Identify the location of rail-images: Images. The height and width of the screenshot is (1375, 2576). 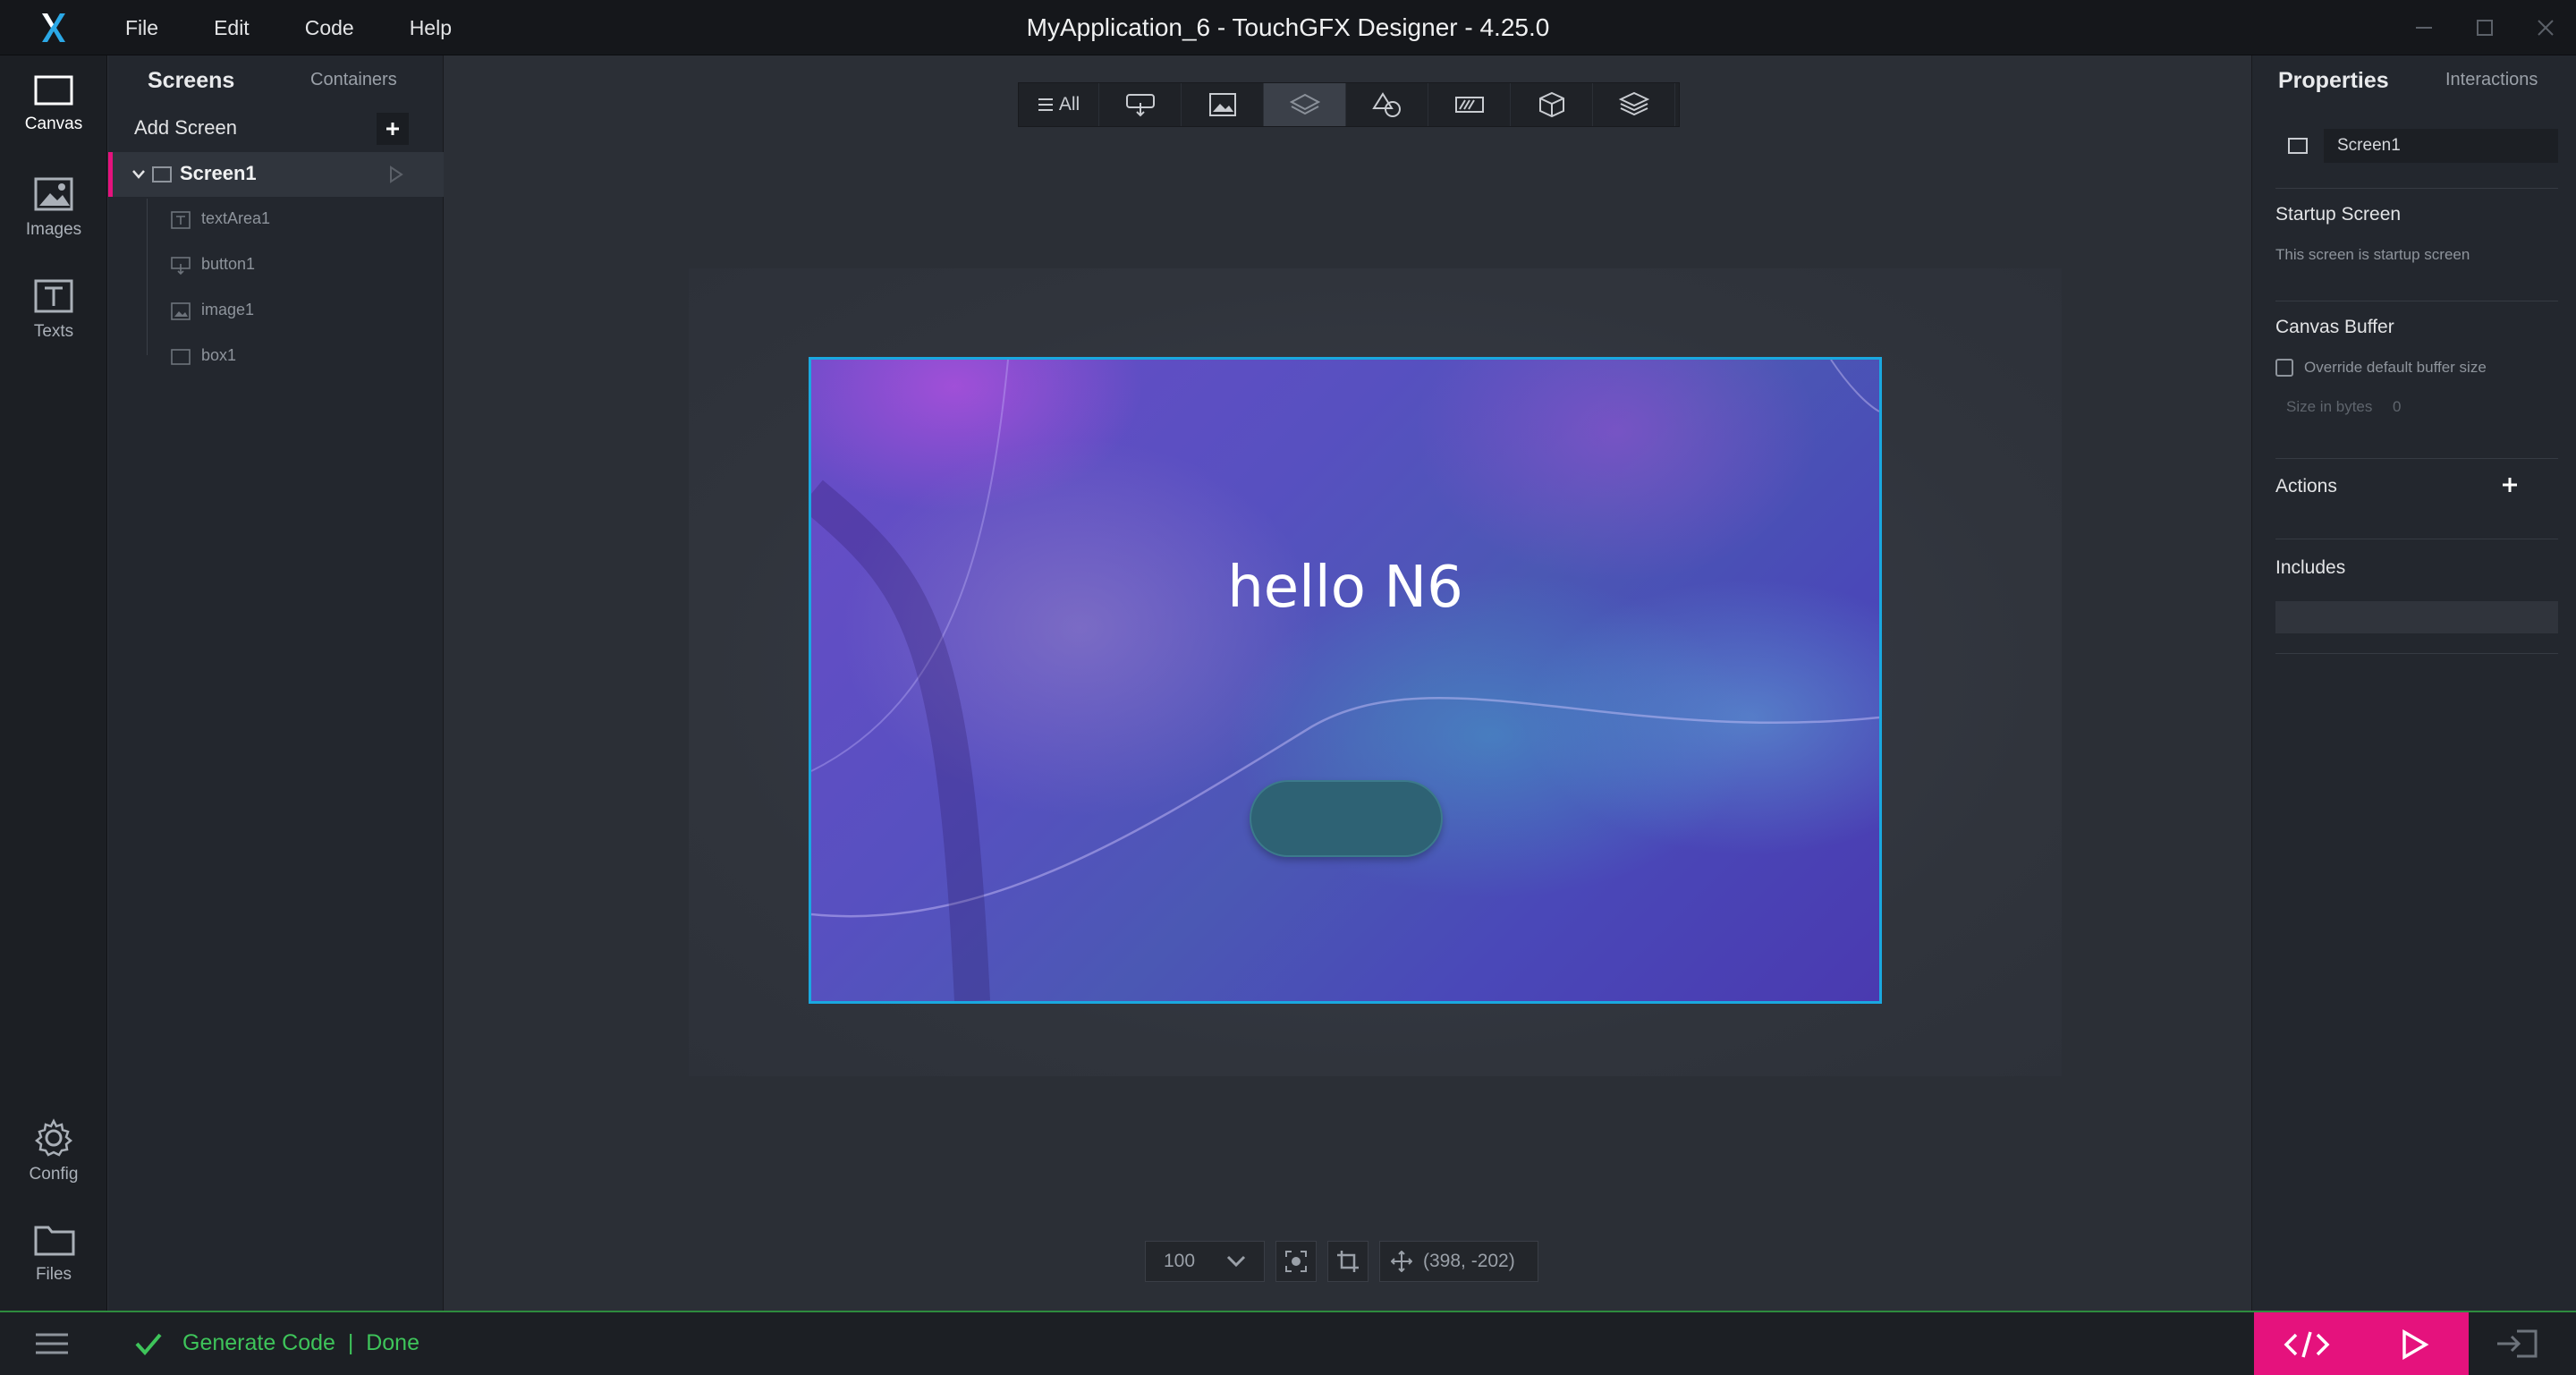
(53, 223).